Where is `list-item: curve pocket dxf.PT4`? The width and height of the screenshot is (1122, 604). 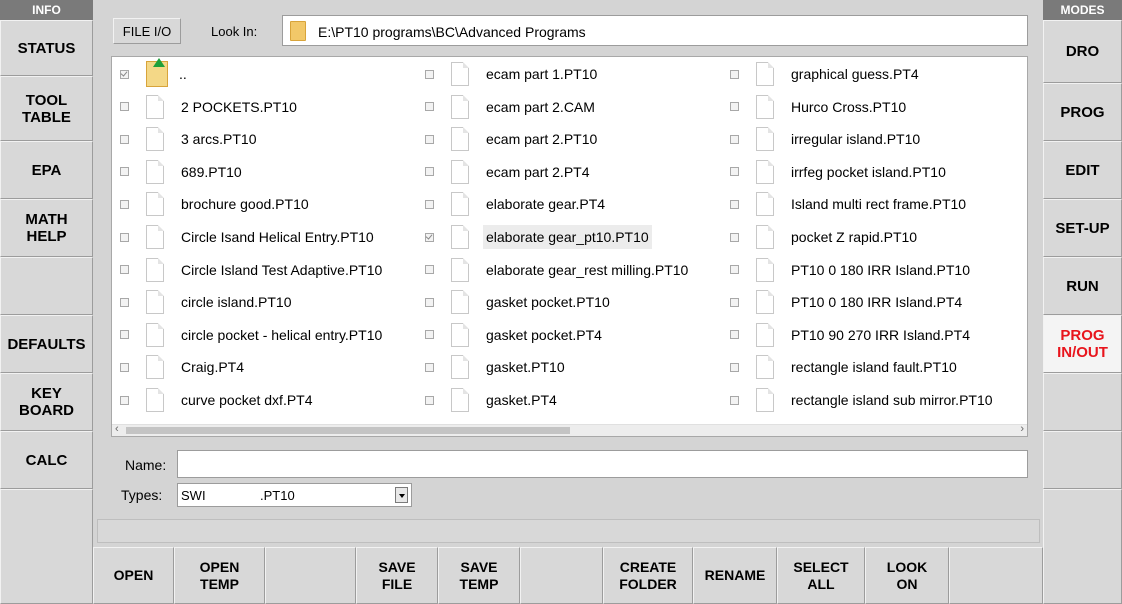
list-item: curve pocket dxf.PT4 is located at coordinates (218, 400).